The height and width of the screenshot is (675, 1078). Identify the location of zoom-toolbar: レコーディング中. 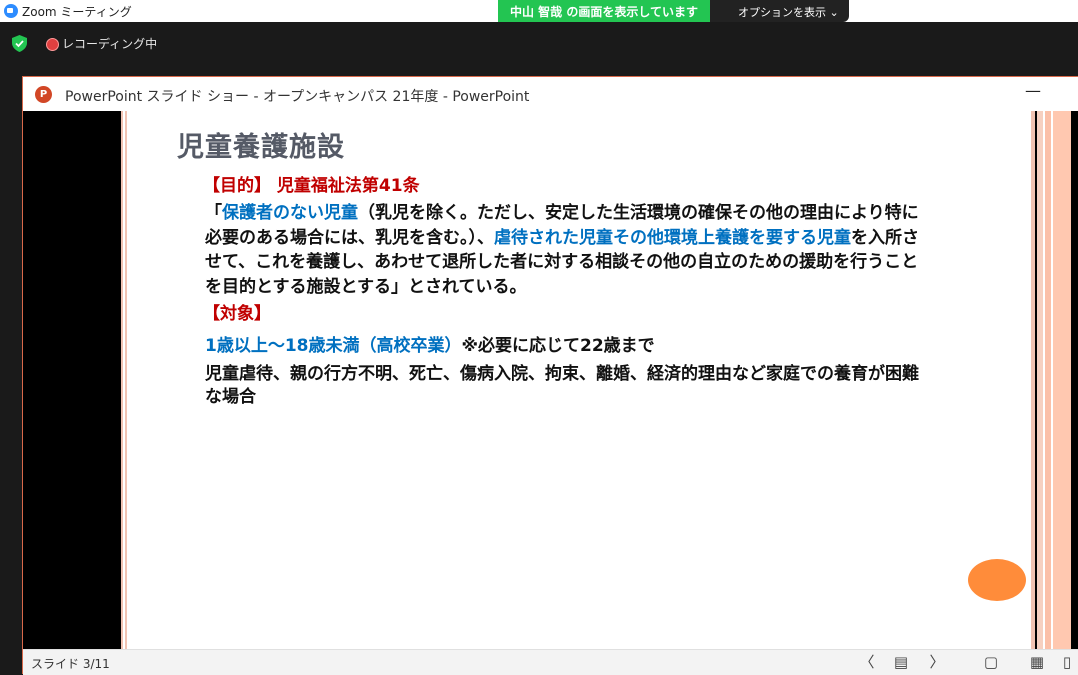
(539, 48).